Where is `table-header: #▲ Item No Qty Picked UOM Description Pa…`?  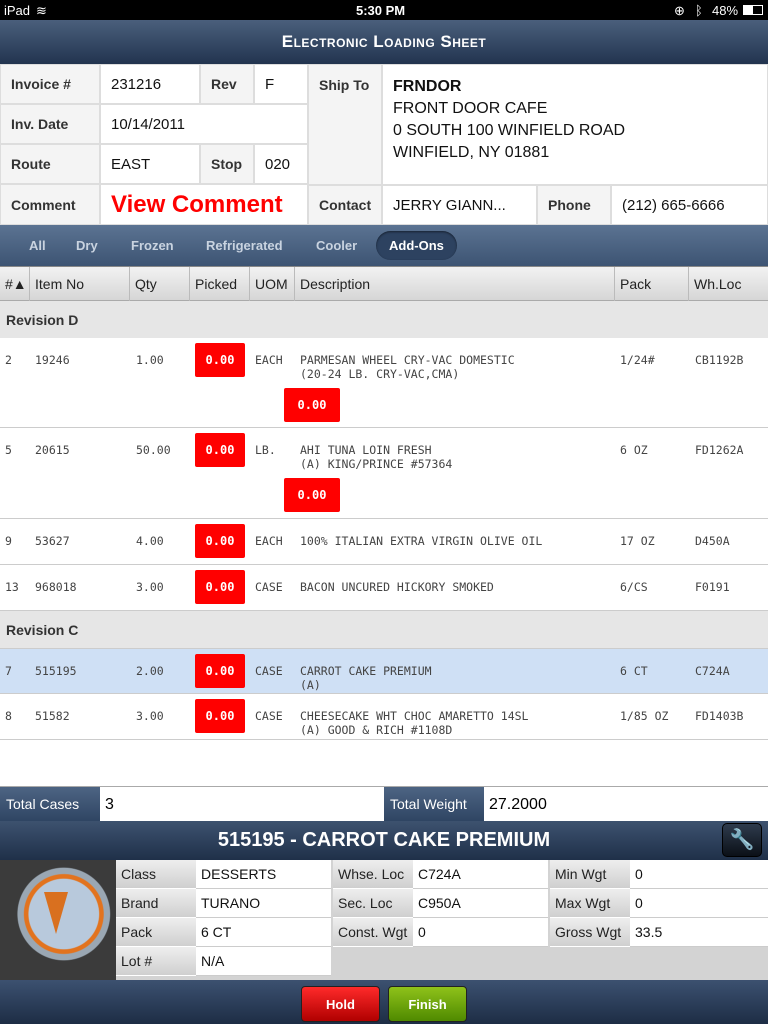 table-header: #▲ Item No Qty Picked UOM Description Pa… is located at coordinates (384, 283).